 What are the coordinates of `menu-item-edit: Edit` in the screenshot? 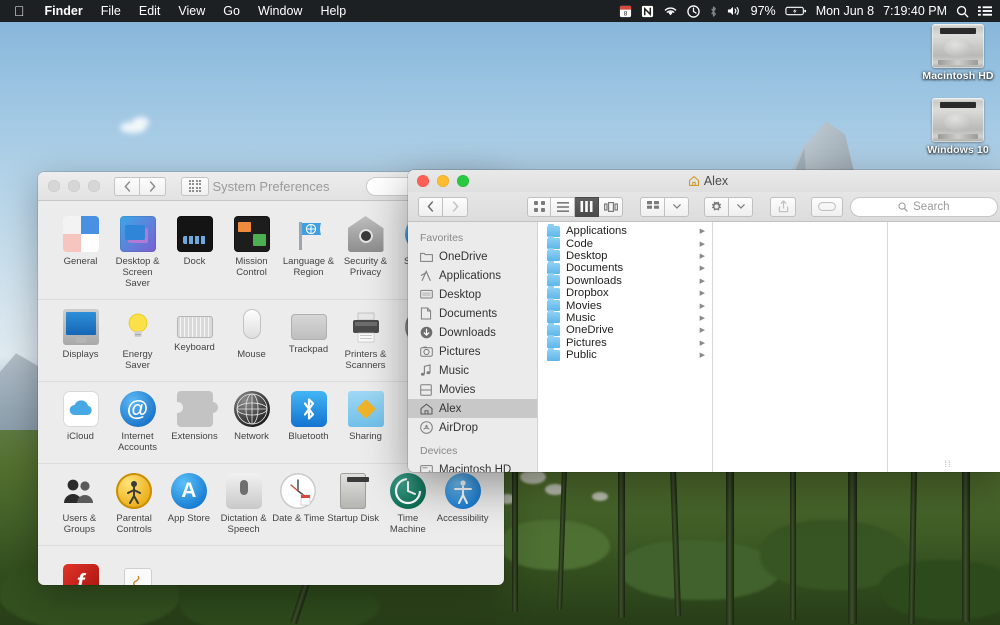 It's located at (150, 11).